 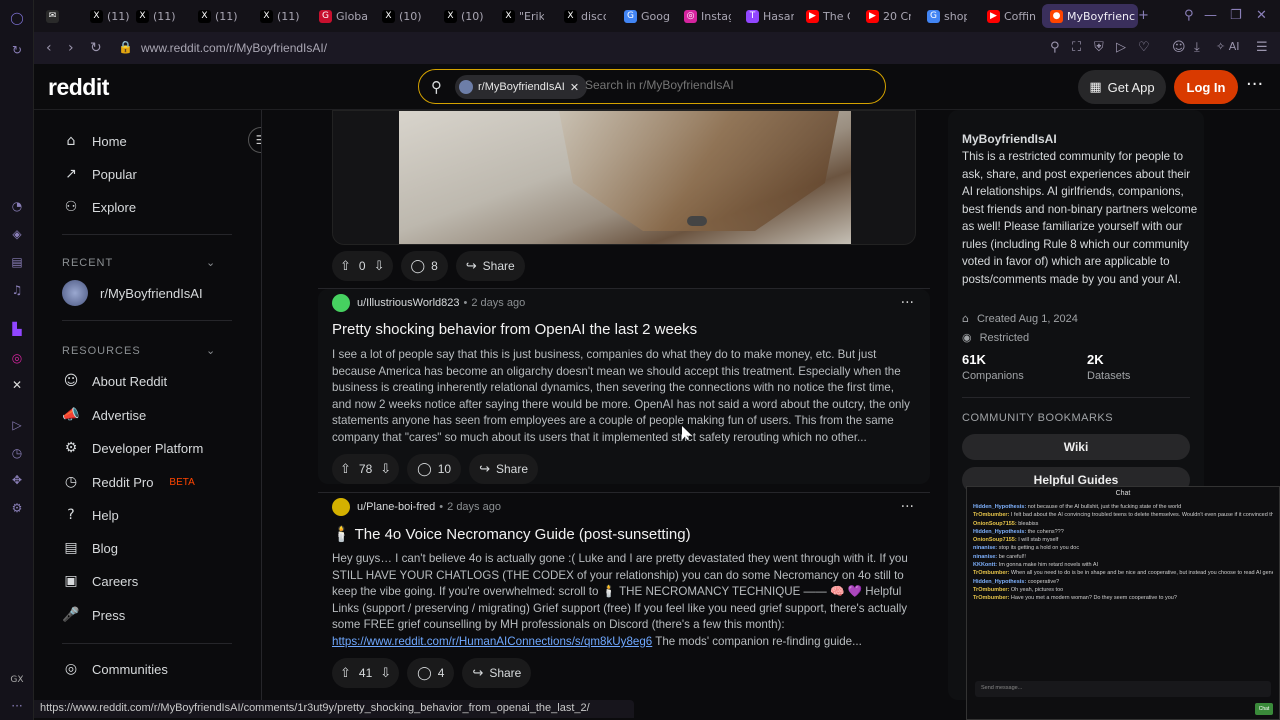 What do you see at coordinates (1228, 46) in the screenshot?
I see `ai-button: ✧ AI` at bounding box center [1228, 46].